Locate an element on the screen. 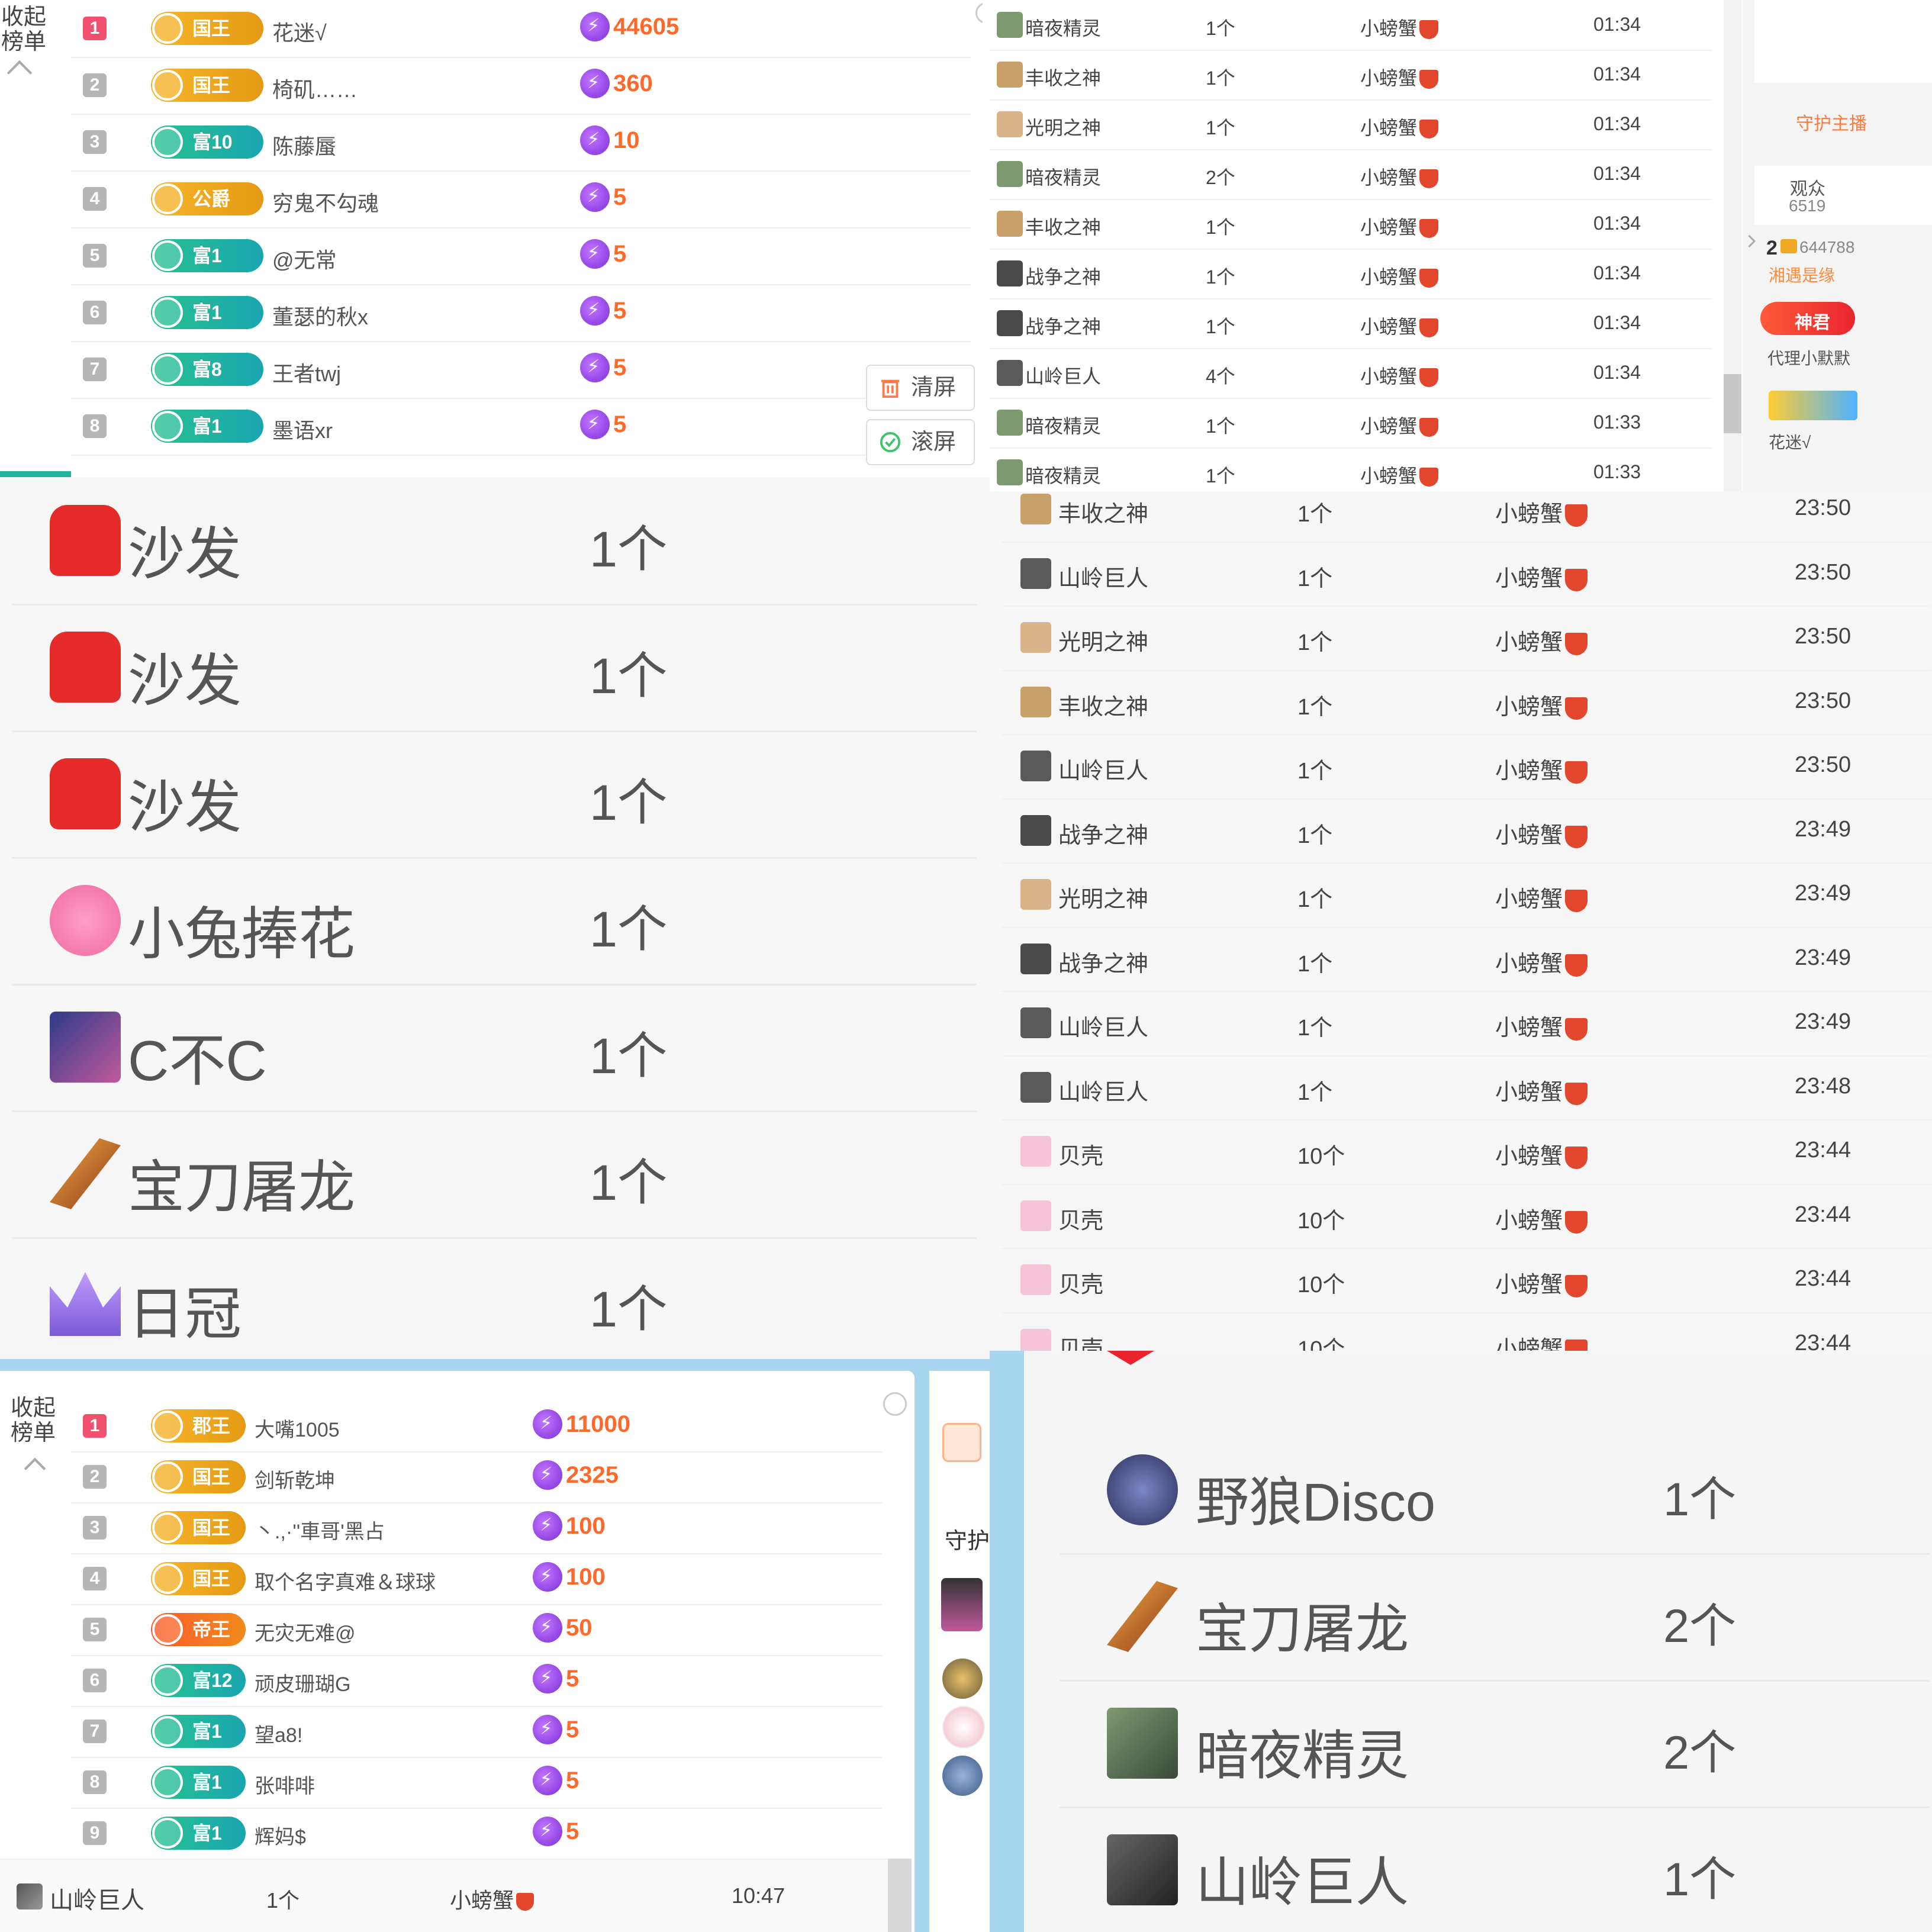 The width and height of the screenshot is (1932, 1932). ranking-row: 3 国王 丶.,·''車哥'黑占 100 is located at coordinates (476, 1528).